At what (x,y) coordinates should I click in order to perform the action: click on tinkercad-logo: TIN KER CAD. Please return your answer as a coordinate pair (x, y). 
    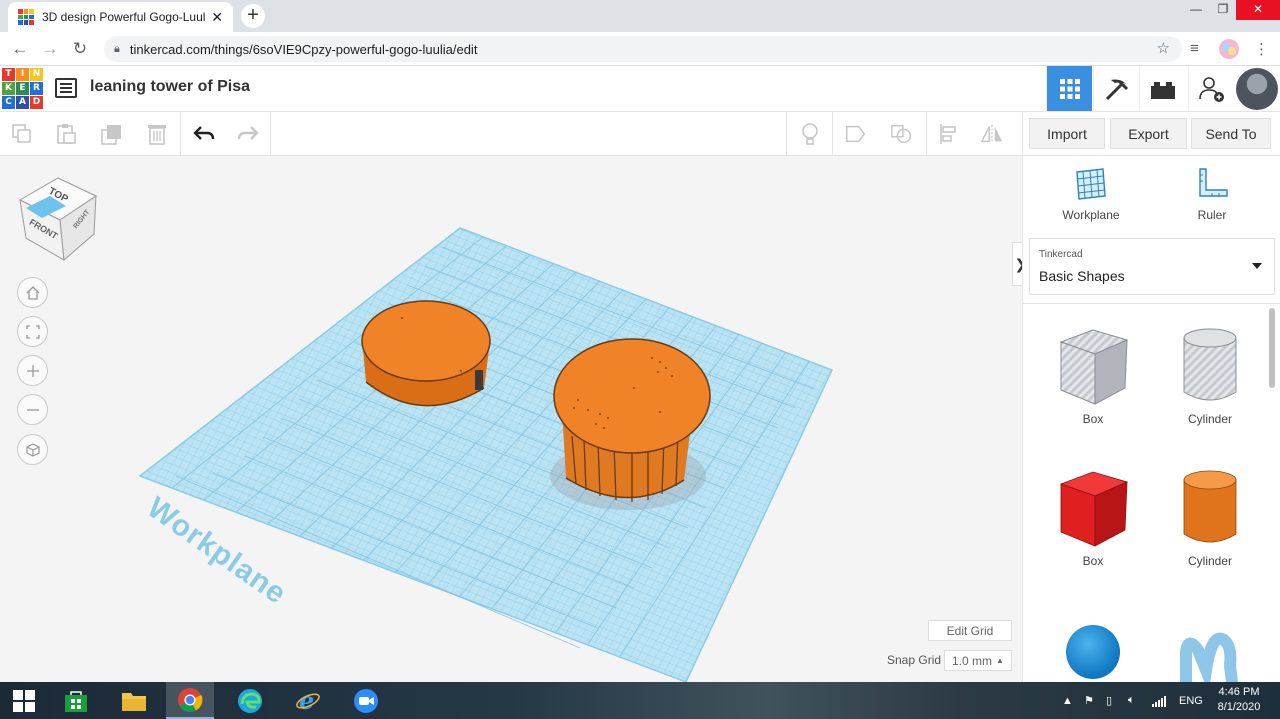
    Looking at the image, I should click on (22, 89).